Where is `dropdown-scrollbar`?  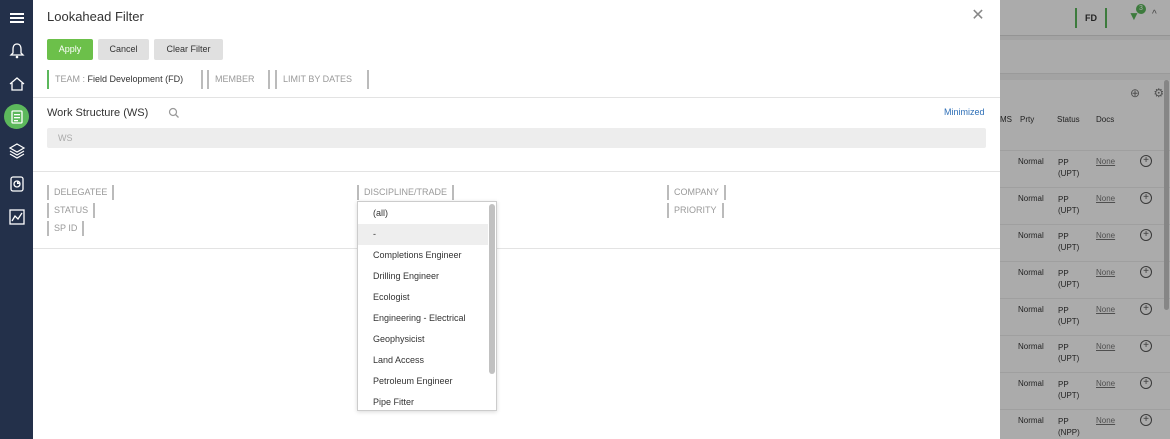
dropdown-scrollbar is located at coordinates (492, 289).